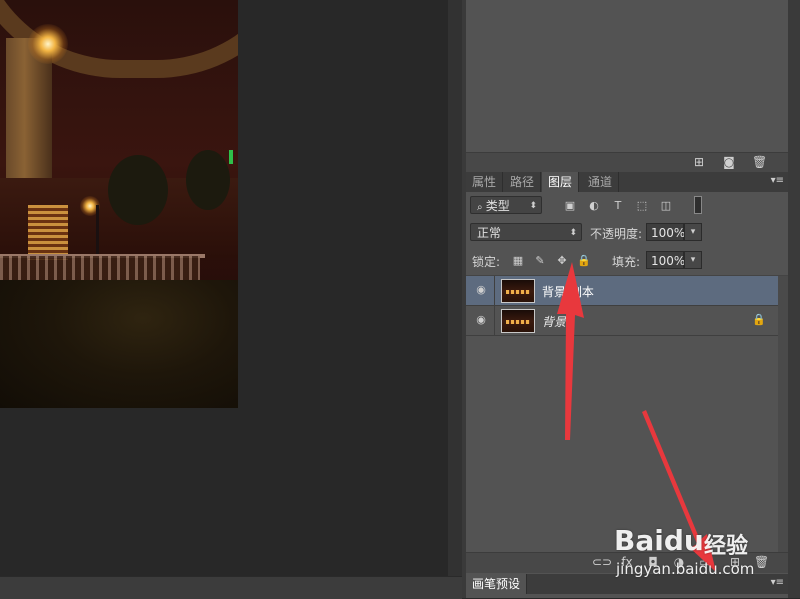 This screenshot has width=800, height=599. What do you see at coordinates (48, 44) in the screenshot?
I see `lamp-light` at bounding box center [48, 44].